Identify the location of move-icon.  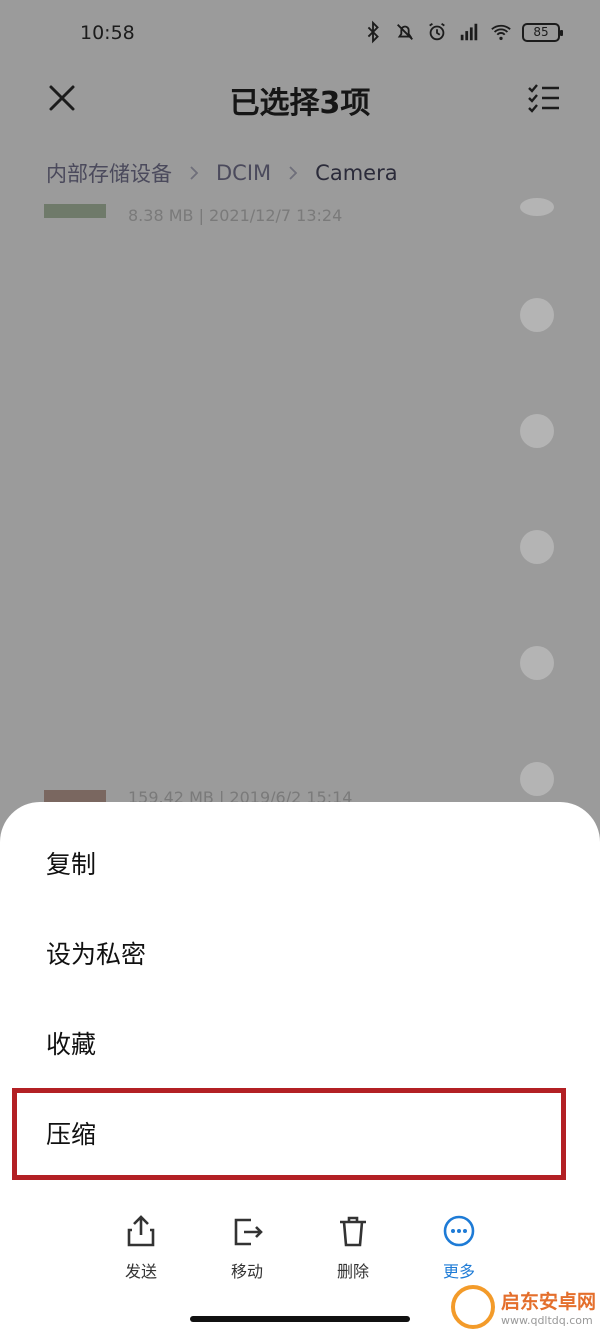
(248, 1232).